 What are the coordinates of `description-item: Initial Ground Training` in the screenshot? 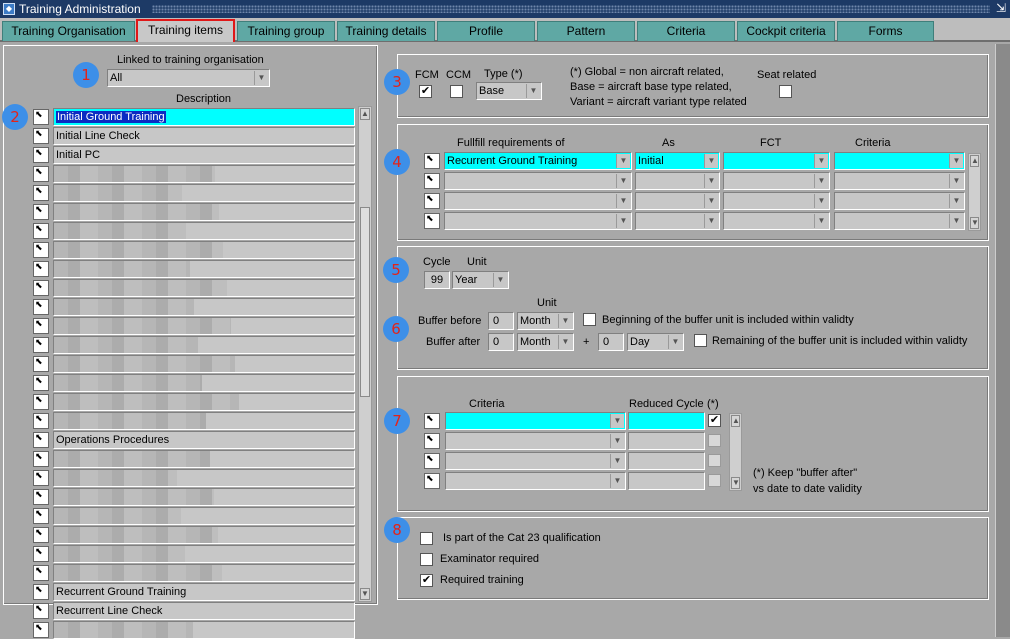 It's located at (204, 117).